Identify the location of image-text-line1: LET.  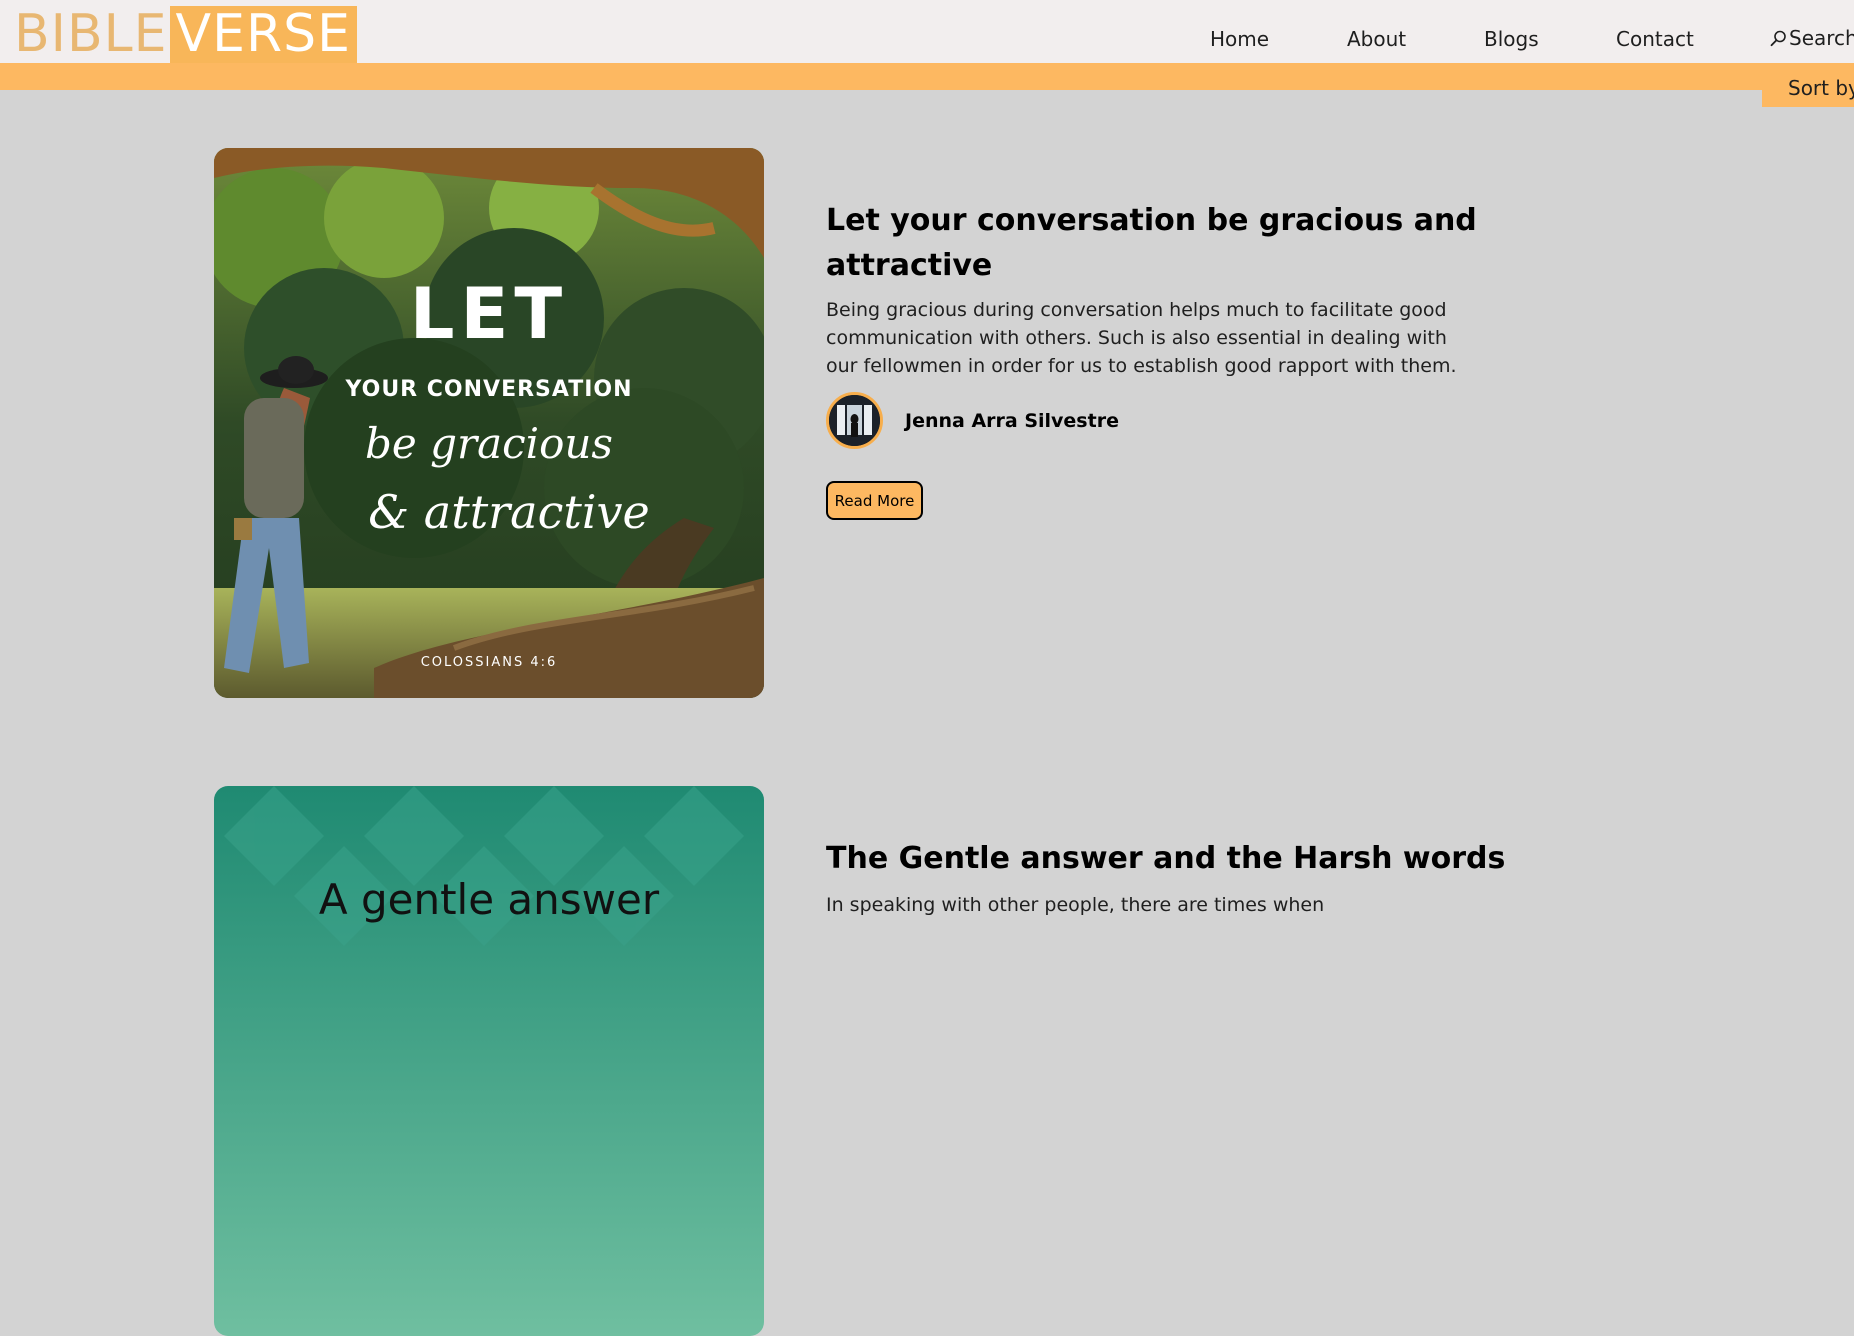
(489, 314).